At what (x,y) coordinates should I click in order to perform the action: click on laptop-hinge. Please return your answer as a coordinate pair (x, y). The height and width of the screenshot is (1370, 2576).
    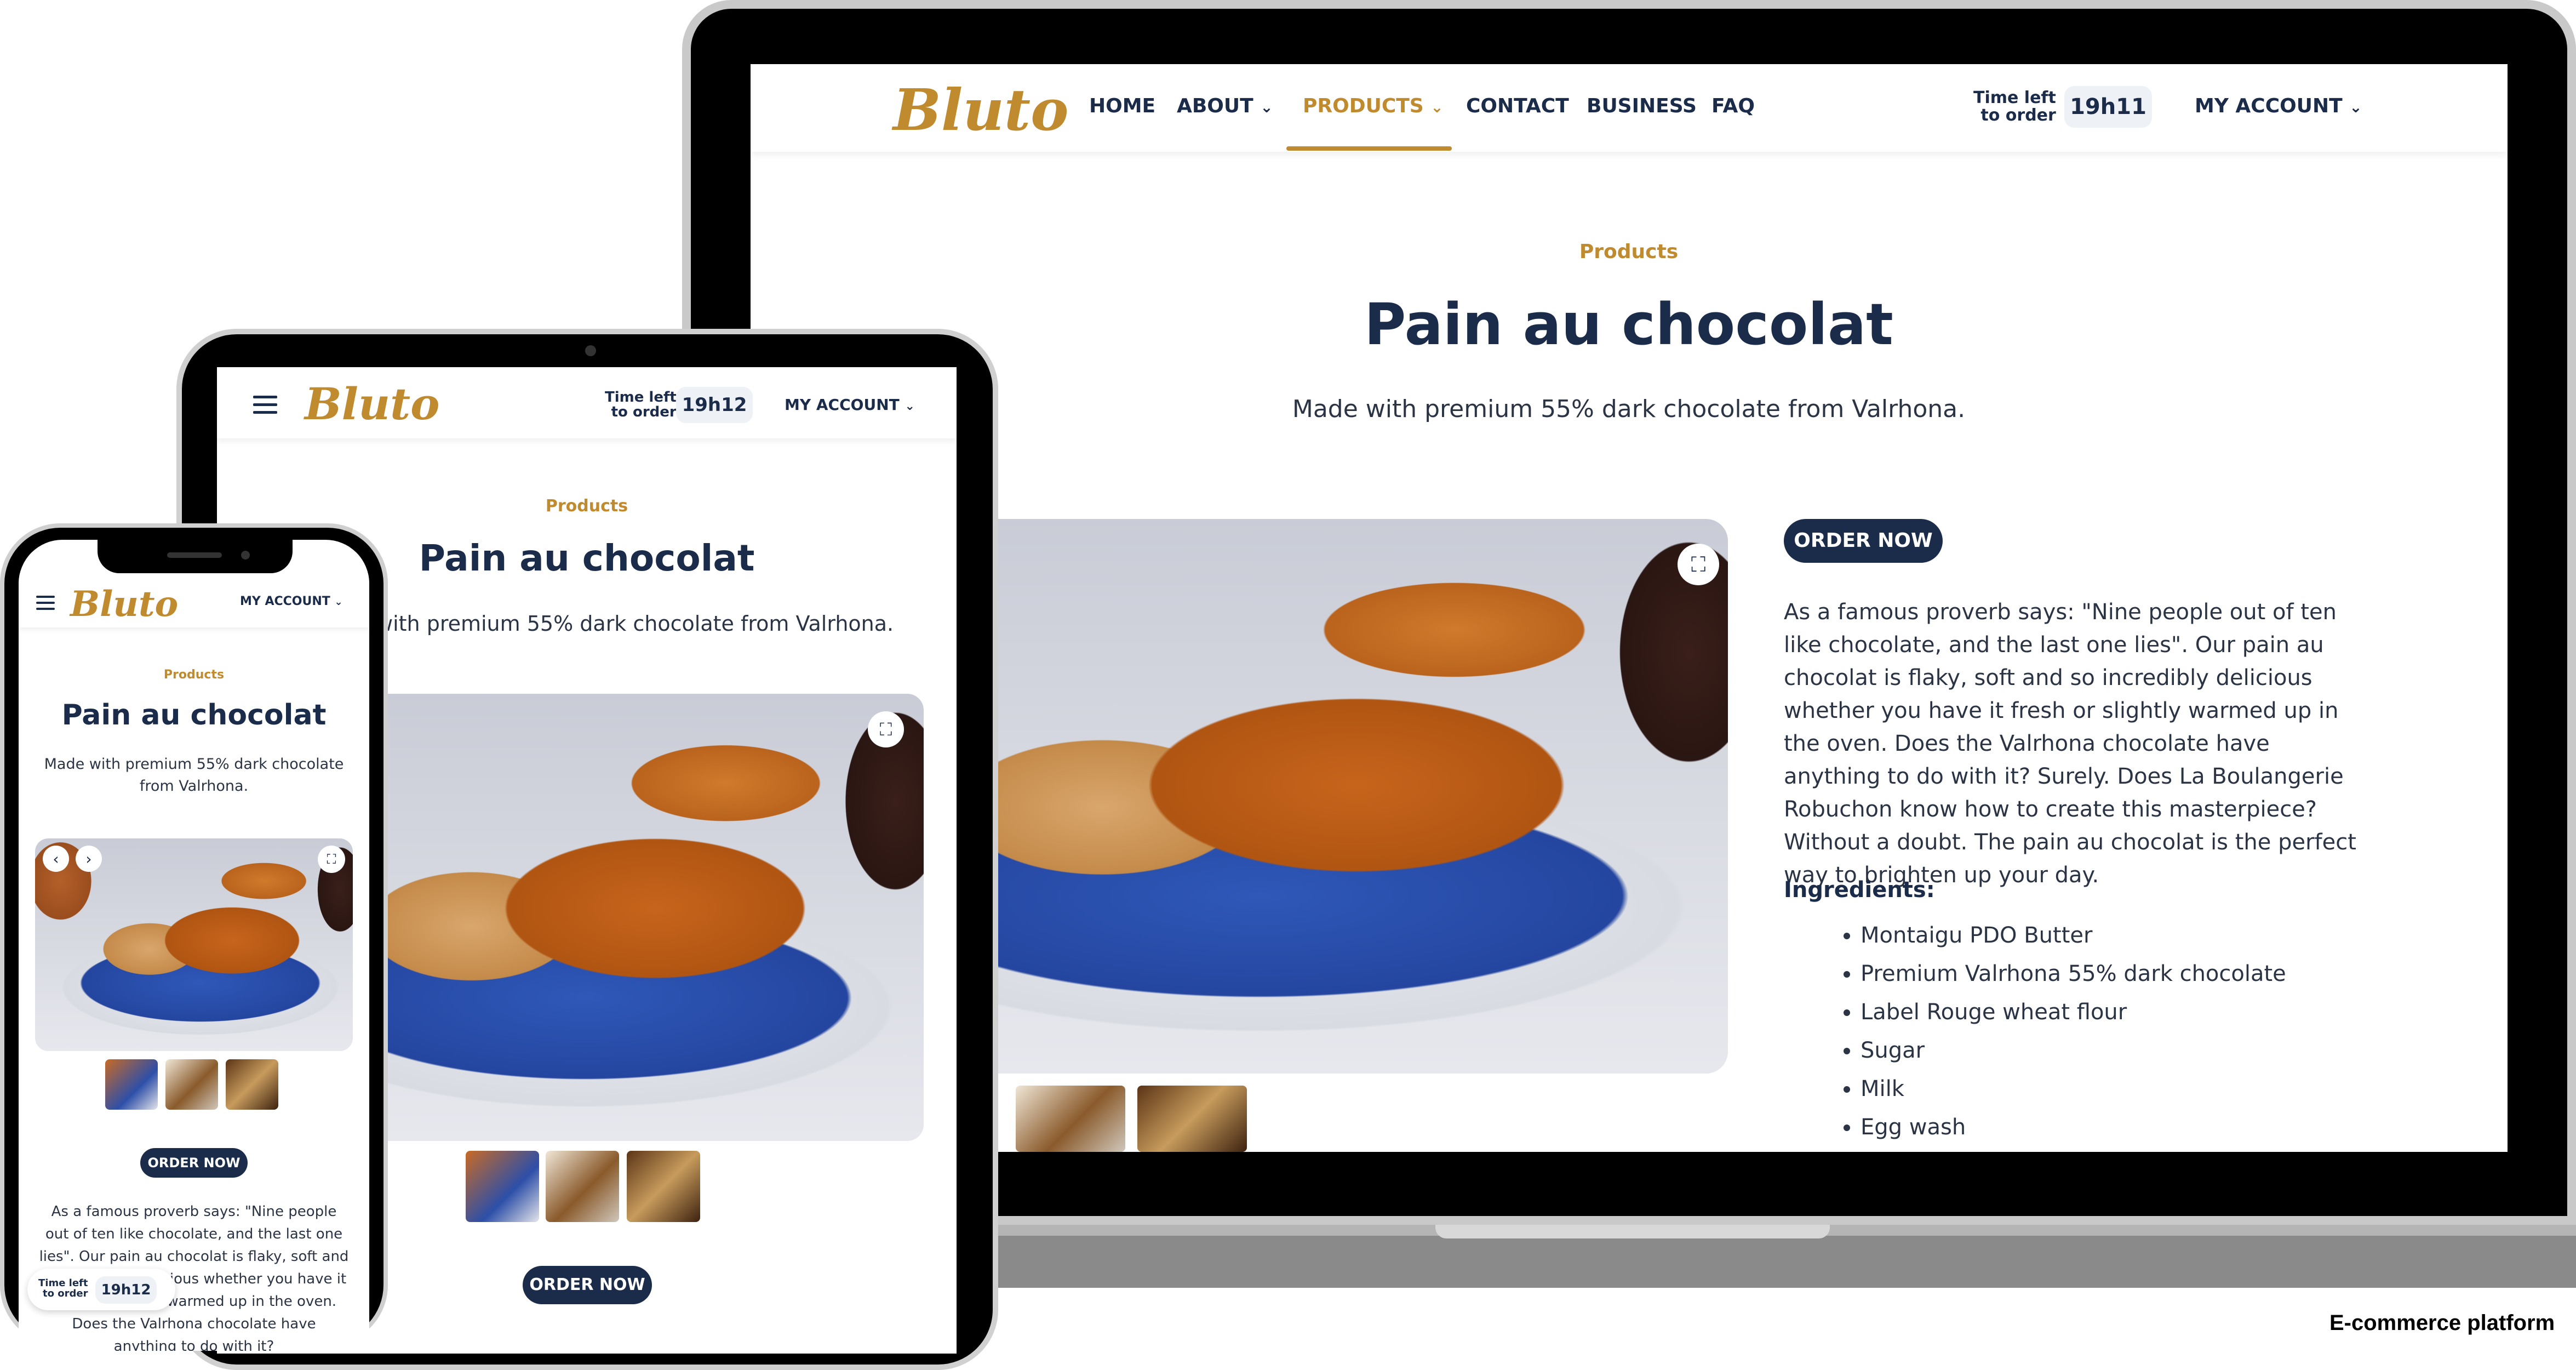
    Looking at the image, I should click on (1632, 1231).